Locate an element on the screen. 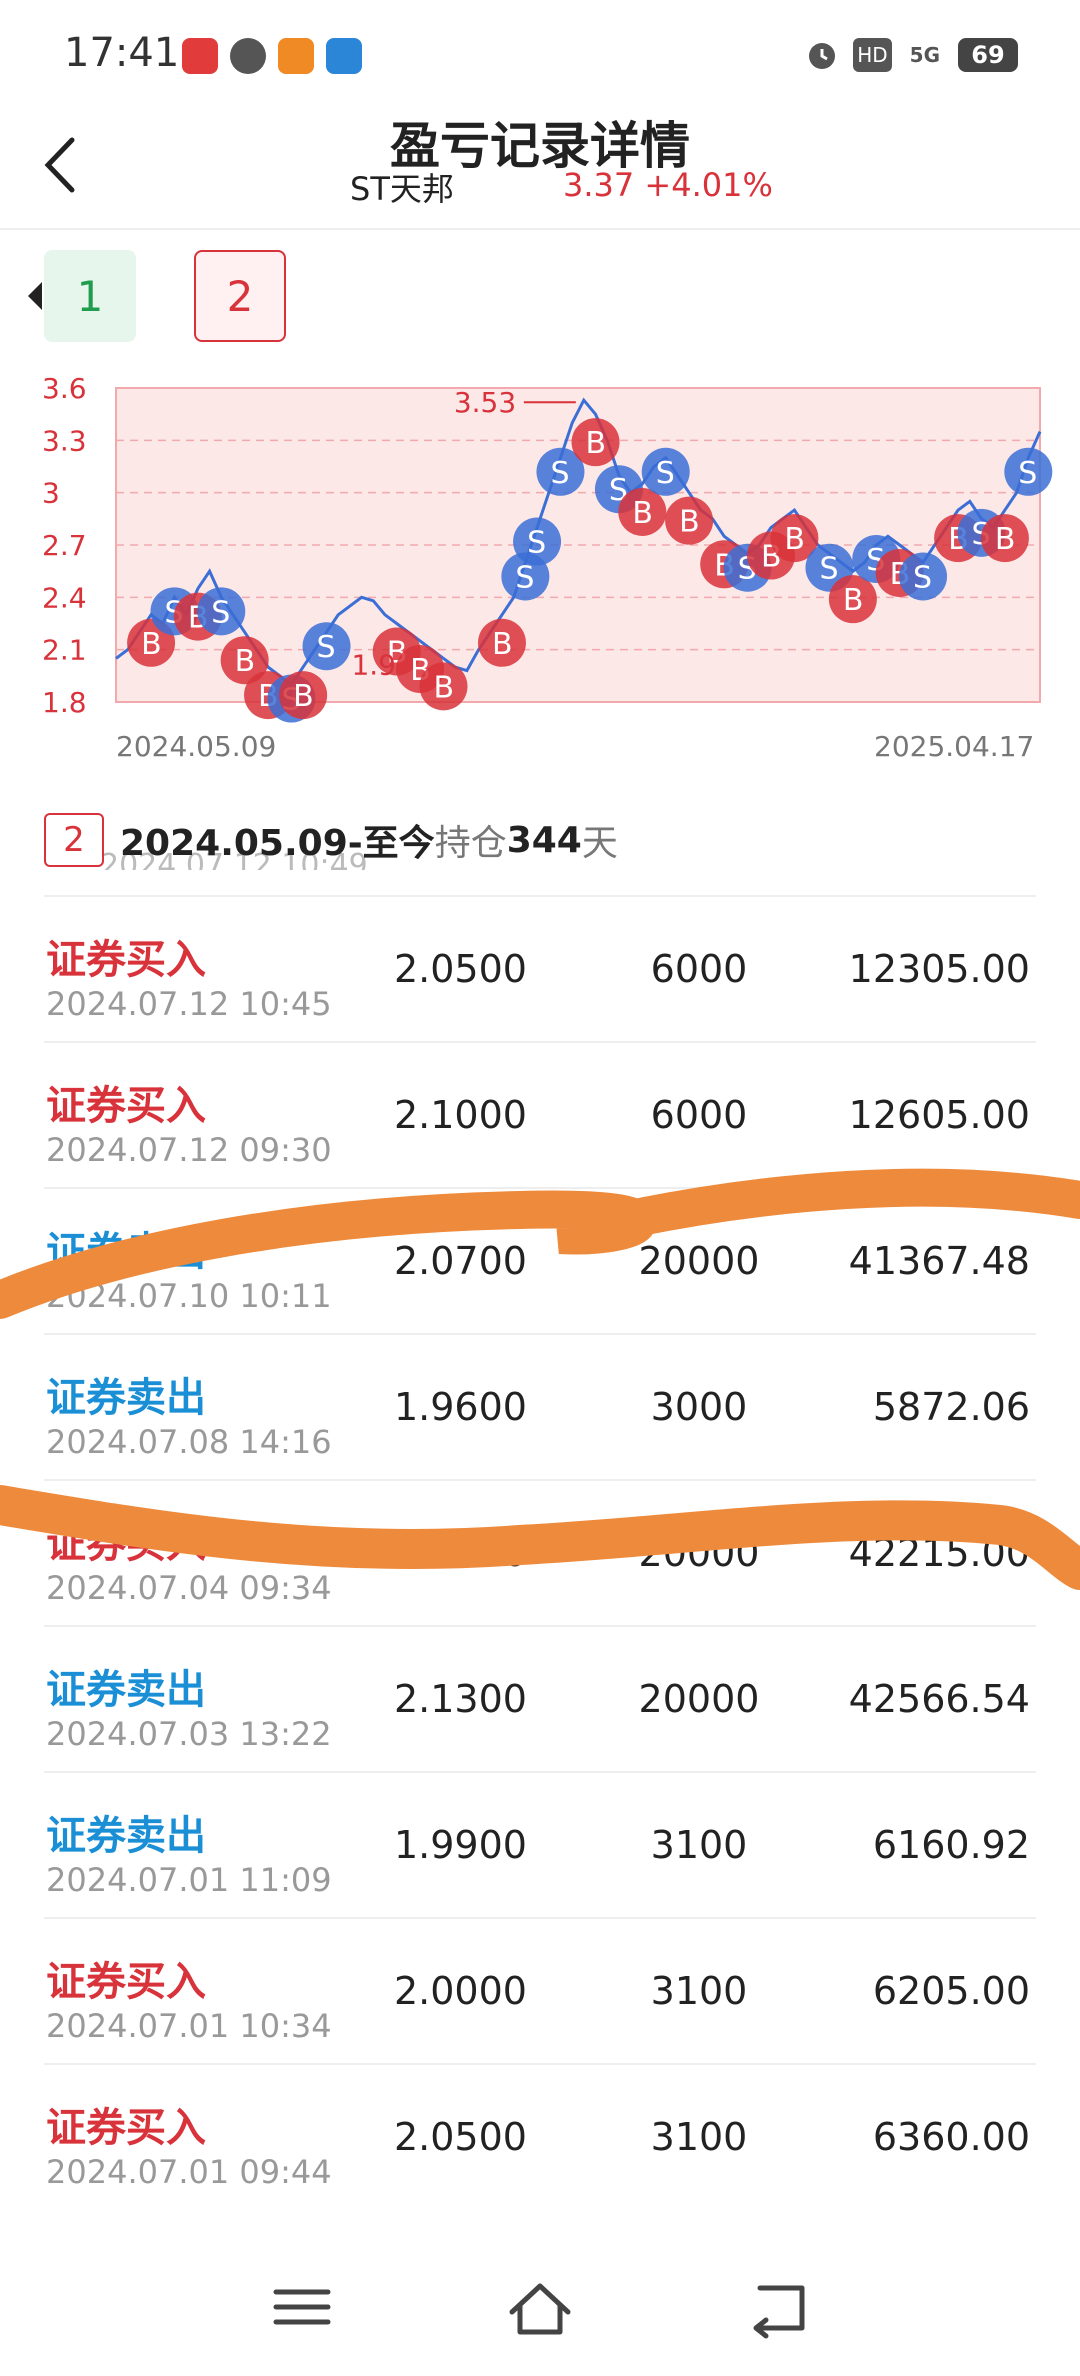 The image size is (1080, 2376). message-icon is located at coordinates (248, 56).